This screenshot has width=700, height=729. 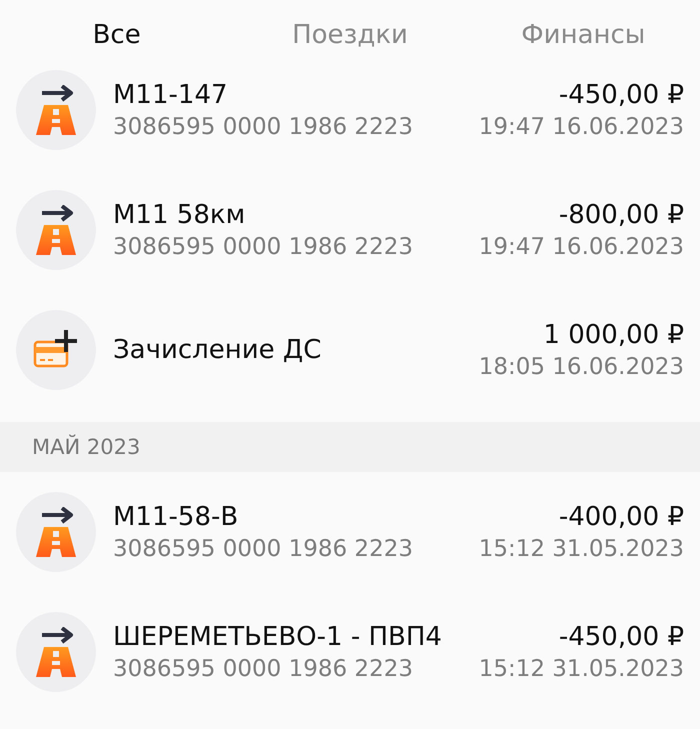 I want to click on transaction-time: 18:05 16.06.2023, so click(x=581, y=367).